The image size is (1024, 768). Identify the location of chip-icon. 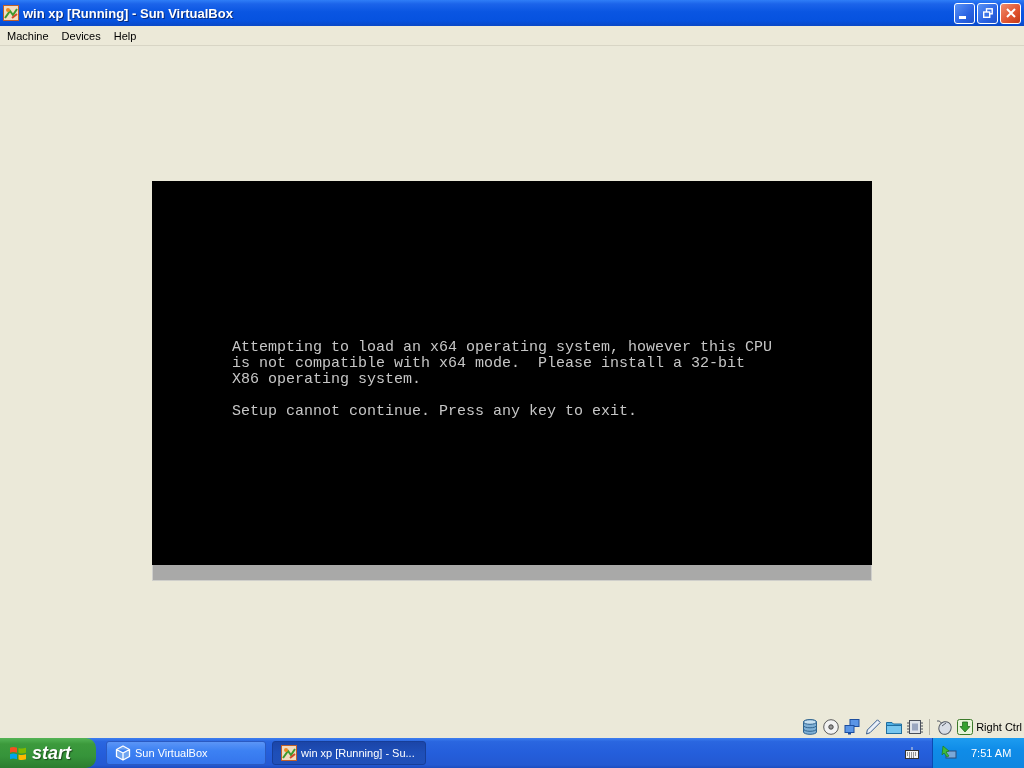
(915, 727).